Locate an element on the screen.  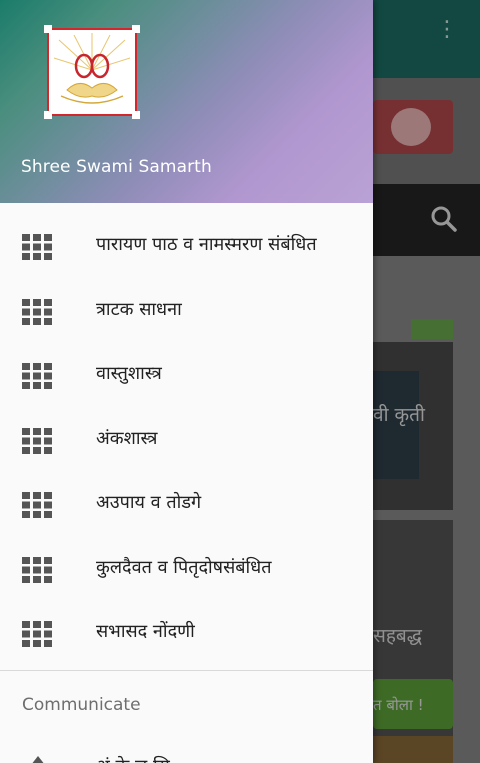
menu-item-label: कुलदैवत व पितृदोषसंबंधित is located at coordinates (184, 567).